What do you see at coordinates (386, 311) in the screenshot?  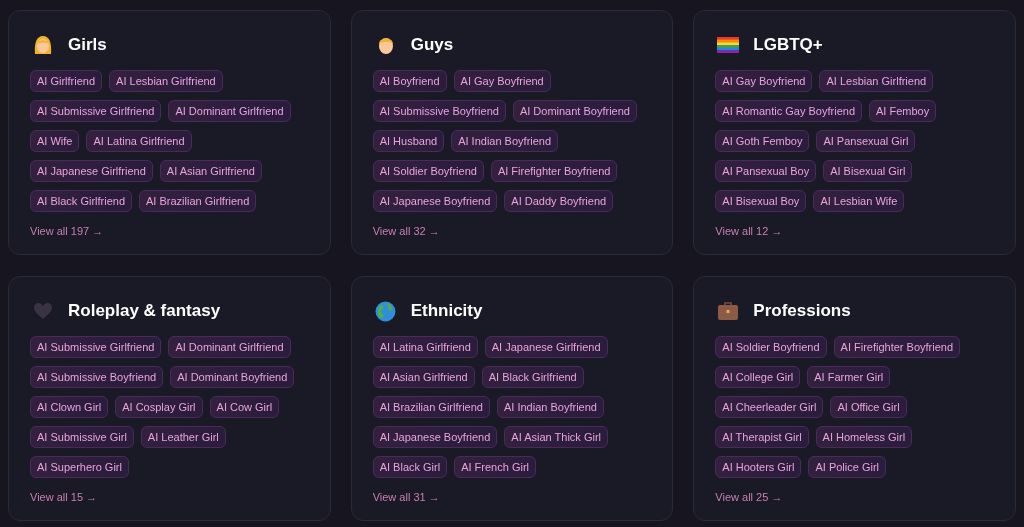 I see `globe-icon` at bounding box center [386, 311].